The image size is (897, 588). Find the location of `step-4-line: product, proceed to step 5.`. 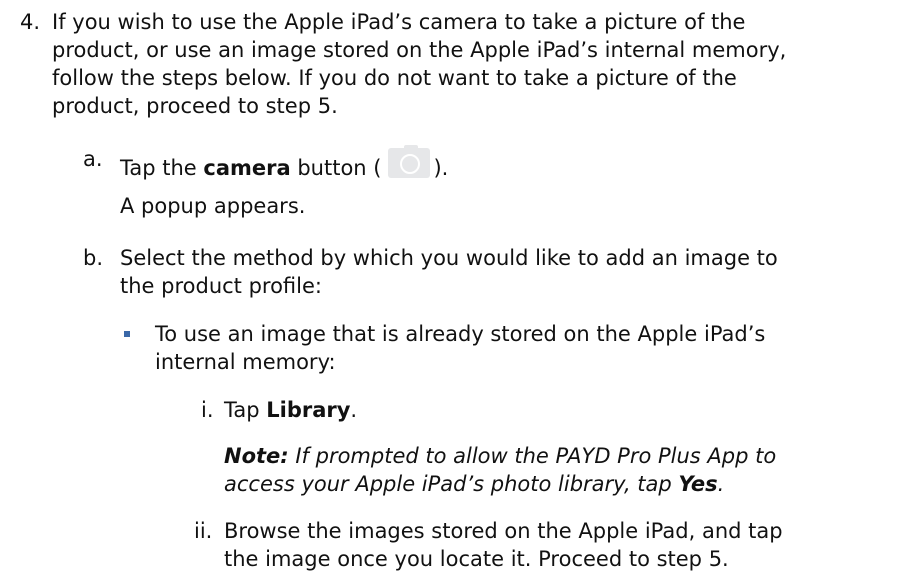

step-4-line: product, proceed to step 5. is located at coordinates (195, 106).